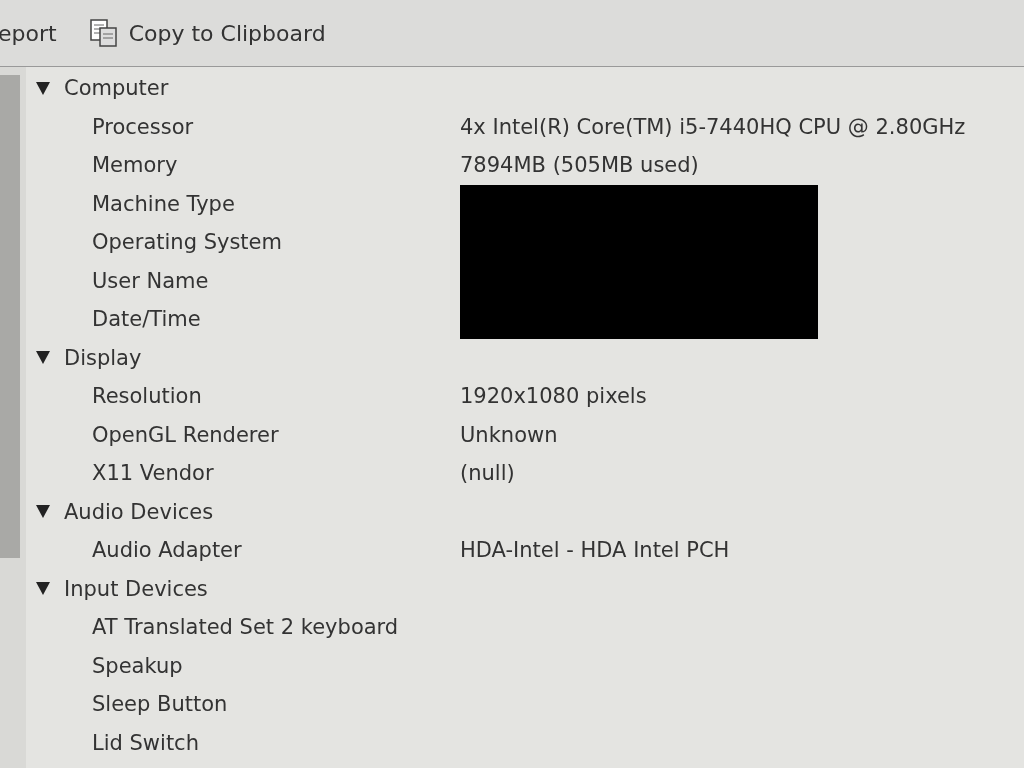 This screenshot has width=1024, height=768. What do you see at coordinates (10, 316) in the screenshot?
I see `scrollbar` at bounding box center [10, 316].